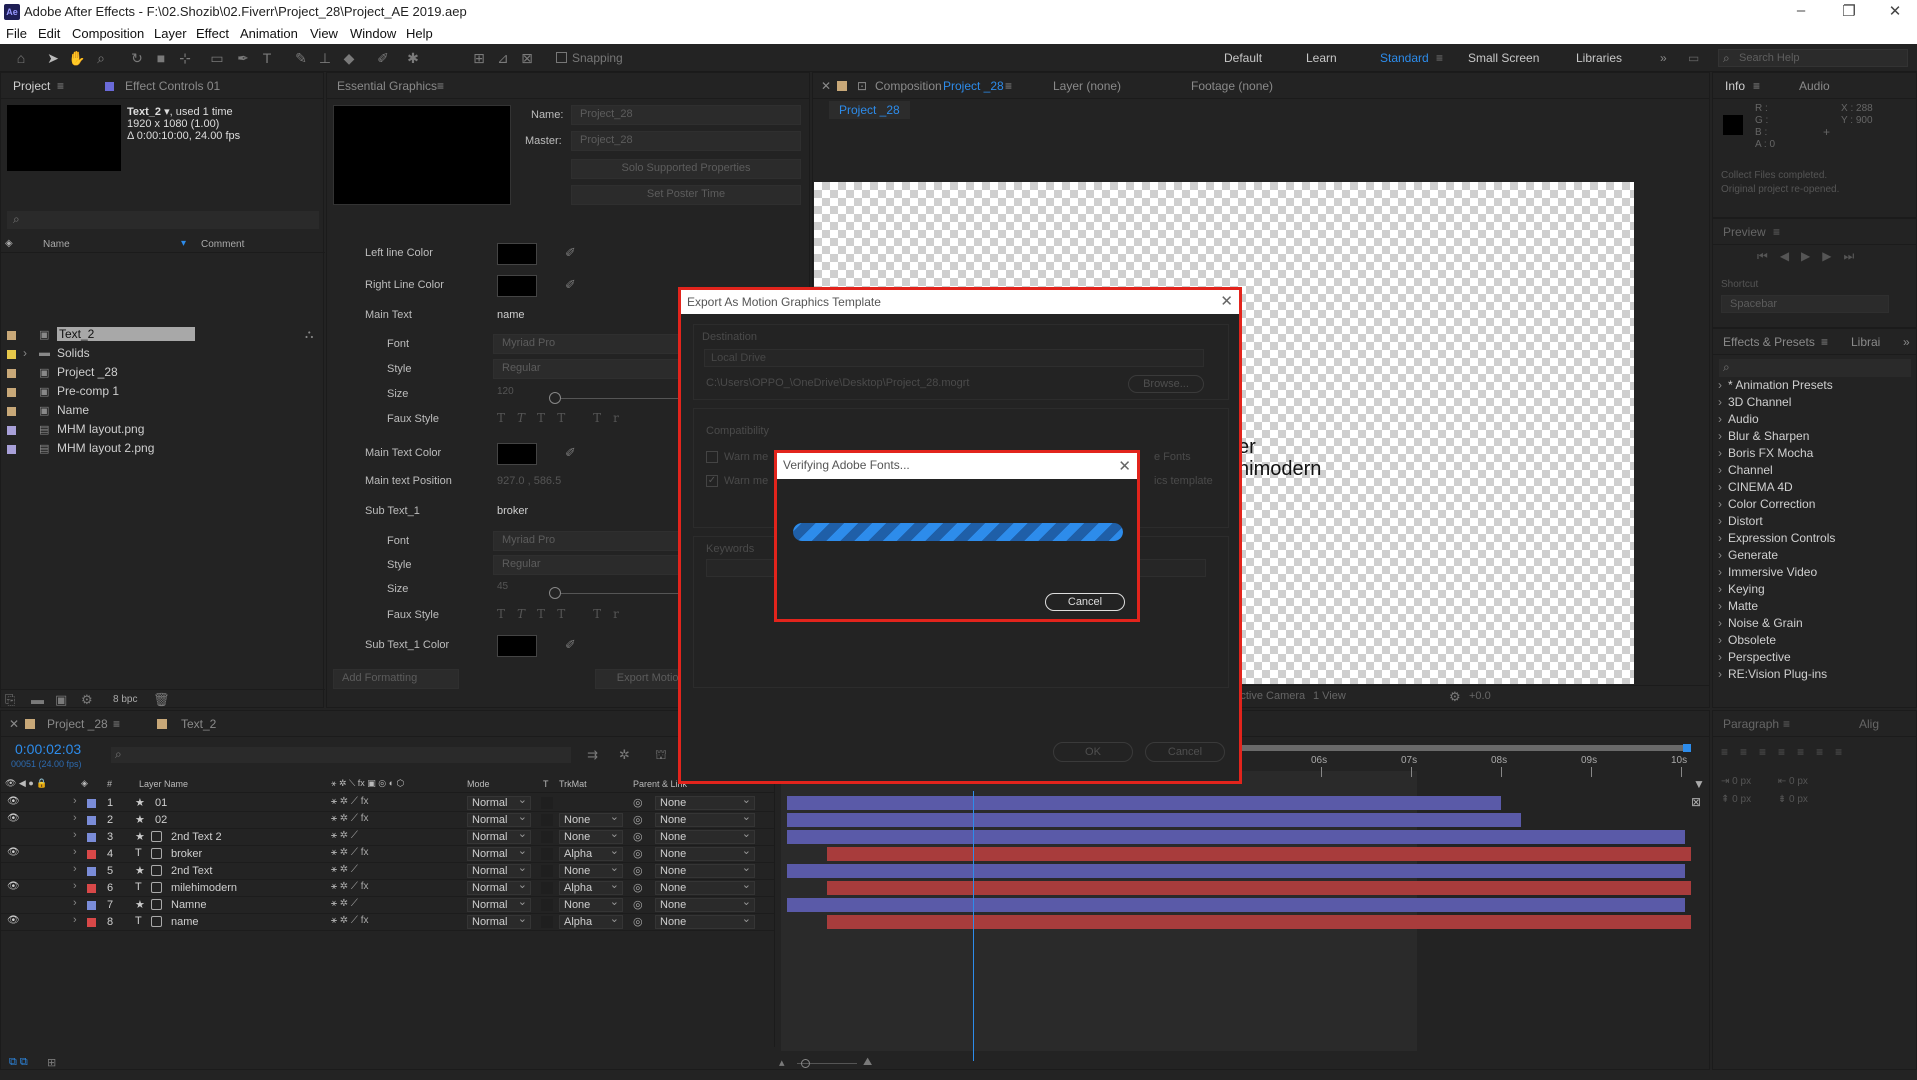  What do you see at coordinates (564, 614) in the screenshot?
I see `faux-style-buttons: TTTT Tr` at bounding box center [564, 614].